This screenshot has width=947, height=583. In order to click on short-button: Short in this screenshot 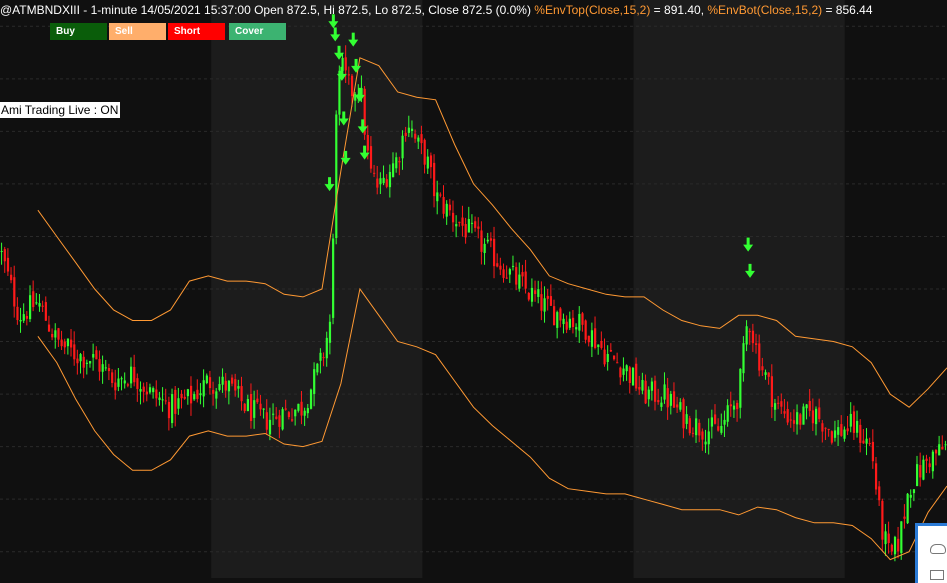, I will do `click(196, 31)`.